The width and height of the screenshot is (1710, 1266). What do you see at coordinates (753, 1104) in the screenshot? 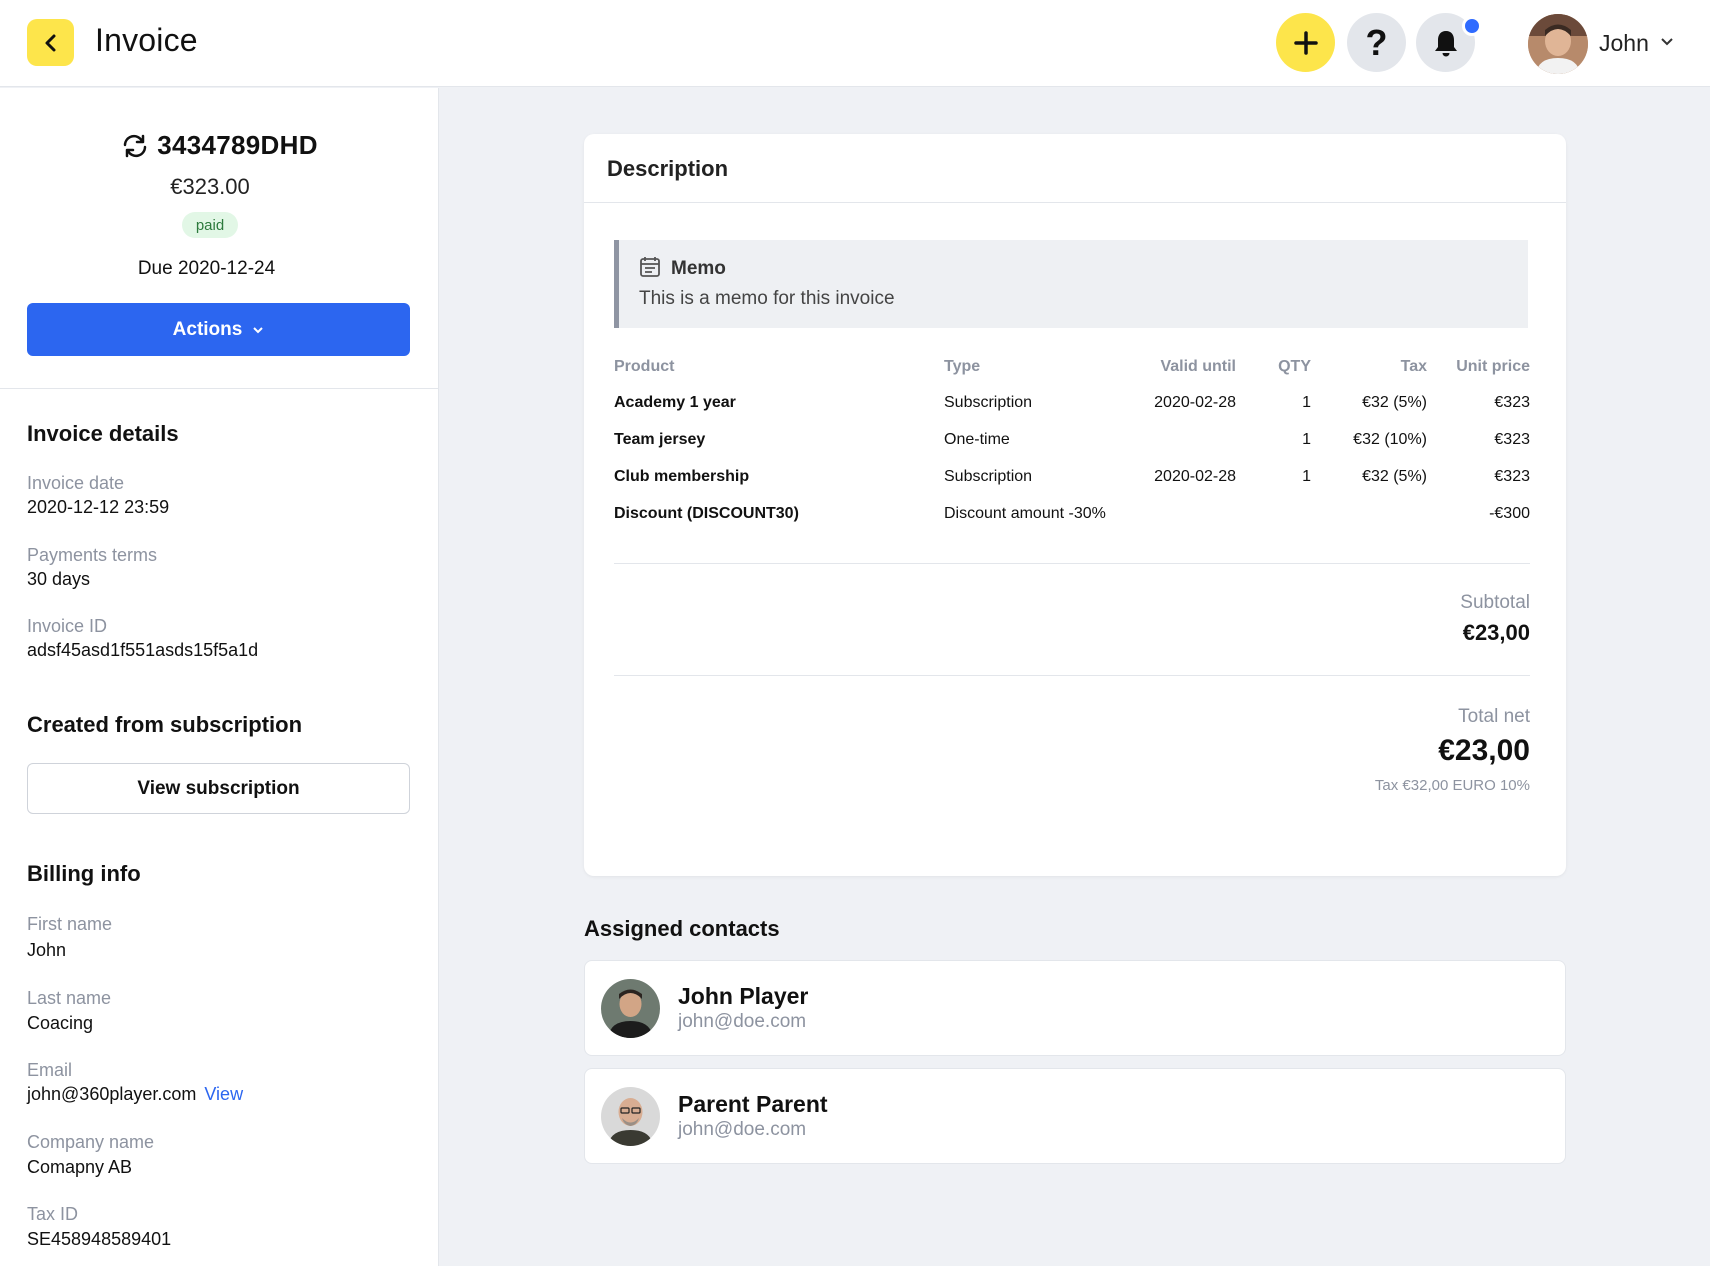
I see `contact-name: Parent Parent` at bounding box center [753, 1104].